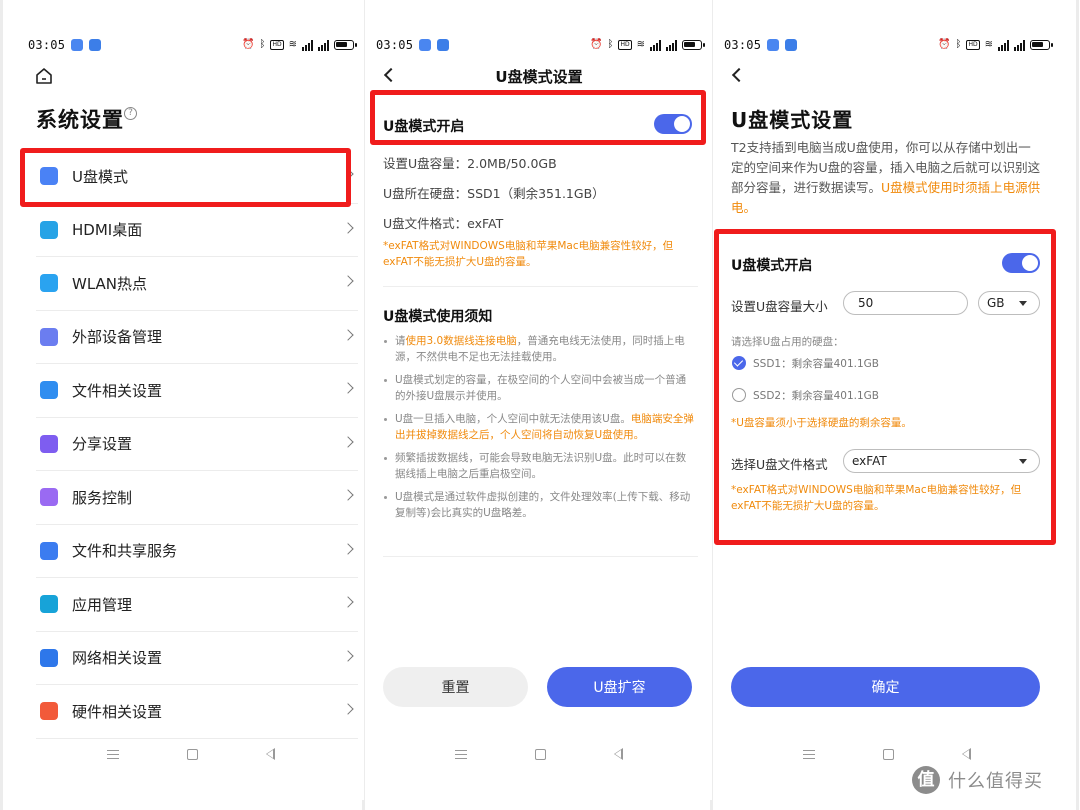  What do you see at coordinates (494, 193) in the screenshot?
I see `disk-info: U盘所在硬盘：SSD1（剩余351.1GB）` at bounding box center [494, 193].